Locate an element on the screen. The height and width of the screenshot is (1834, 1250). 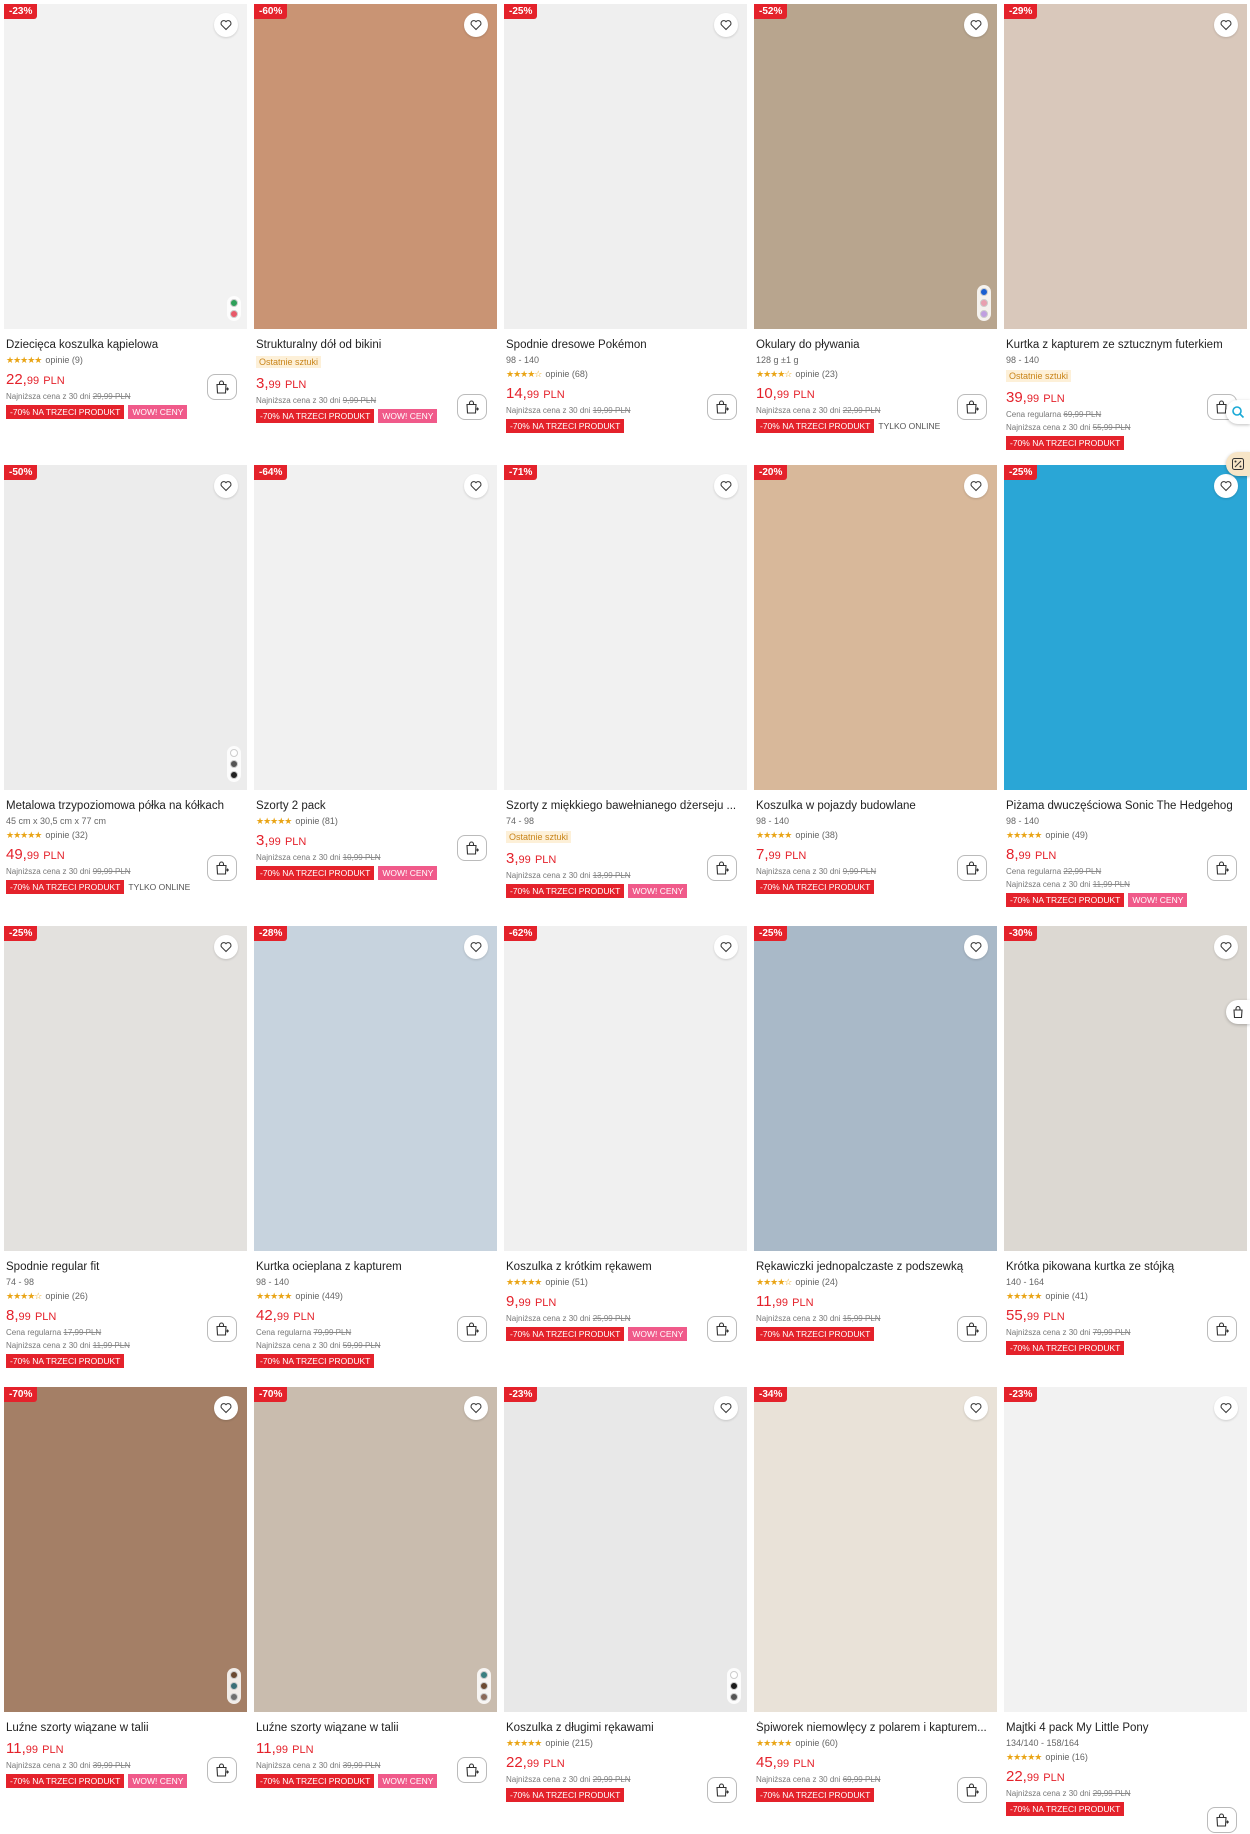
product-title: Spodnie regular fit is located at coordinates (123, 1267).